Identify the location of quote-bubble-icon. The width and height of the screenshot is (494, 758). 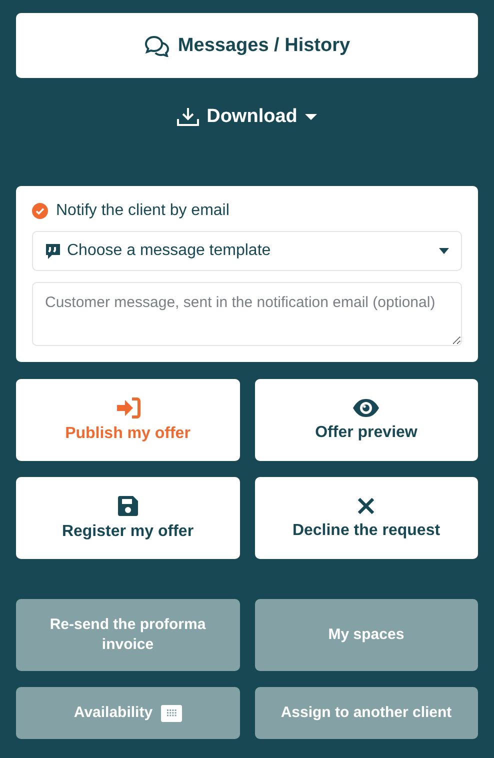
(53, 251).